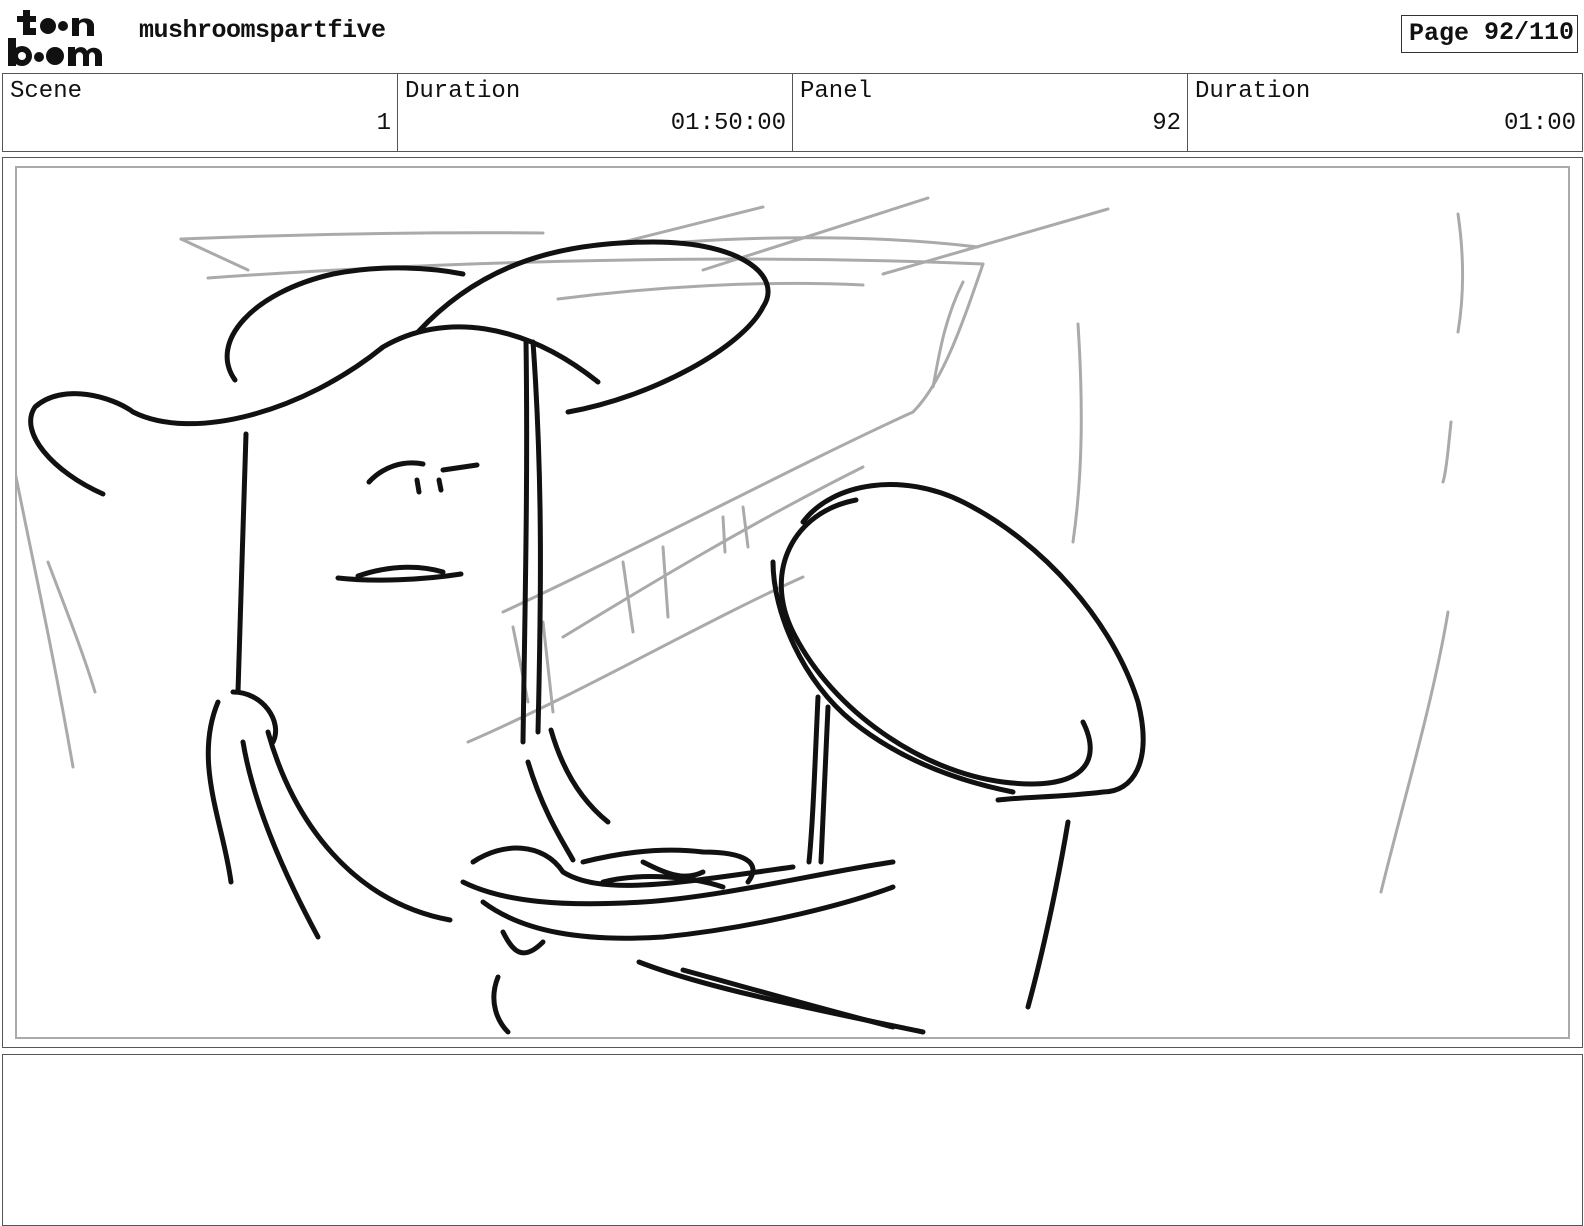 Image resolution: width=1584 pixels, height=1226 pixels. I want to click on panel-value: 92, so click(1166, 123).